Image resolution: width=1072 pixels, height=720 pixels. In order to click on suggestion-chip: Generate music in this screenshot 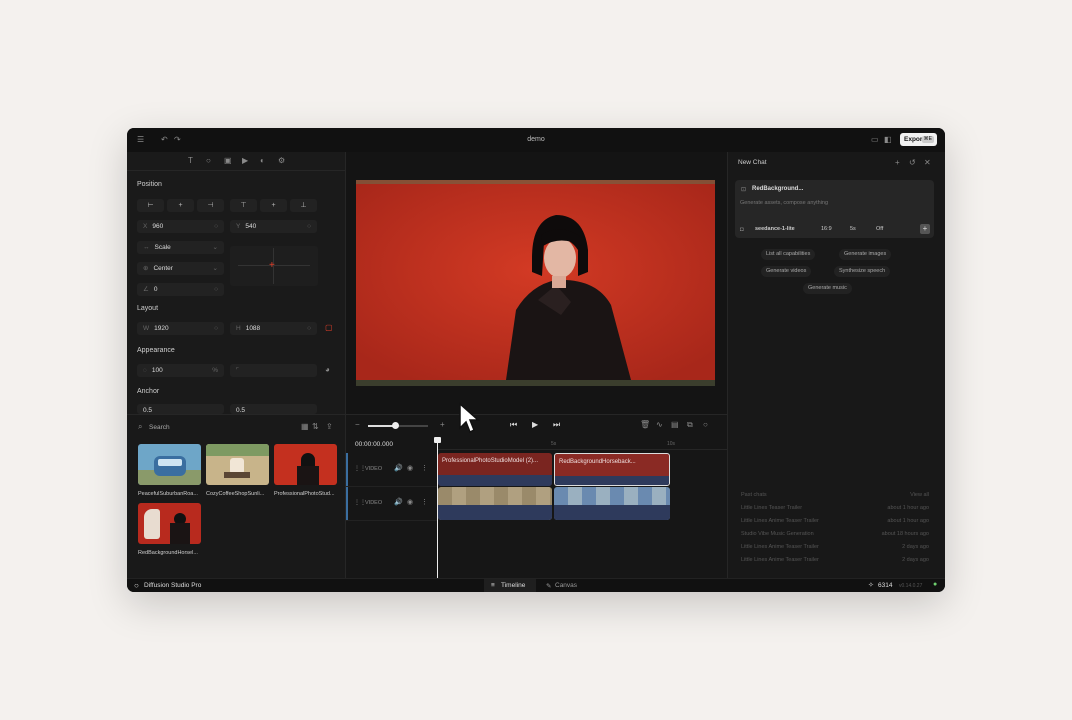, I will do `click(827, 288)`.